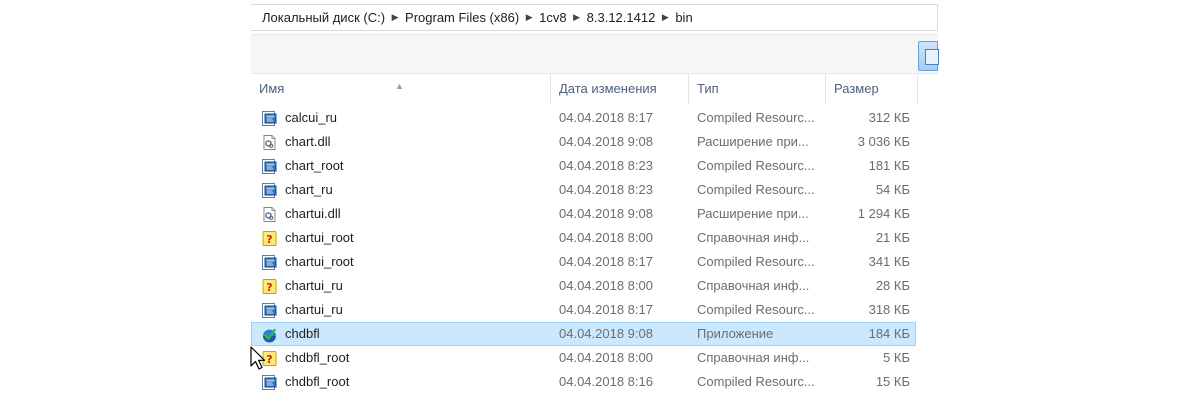 Image resolution: width=1200 pixels, height=406 pixels. I want to click on help-file-icon: ?, so click(269, 286).